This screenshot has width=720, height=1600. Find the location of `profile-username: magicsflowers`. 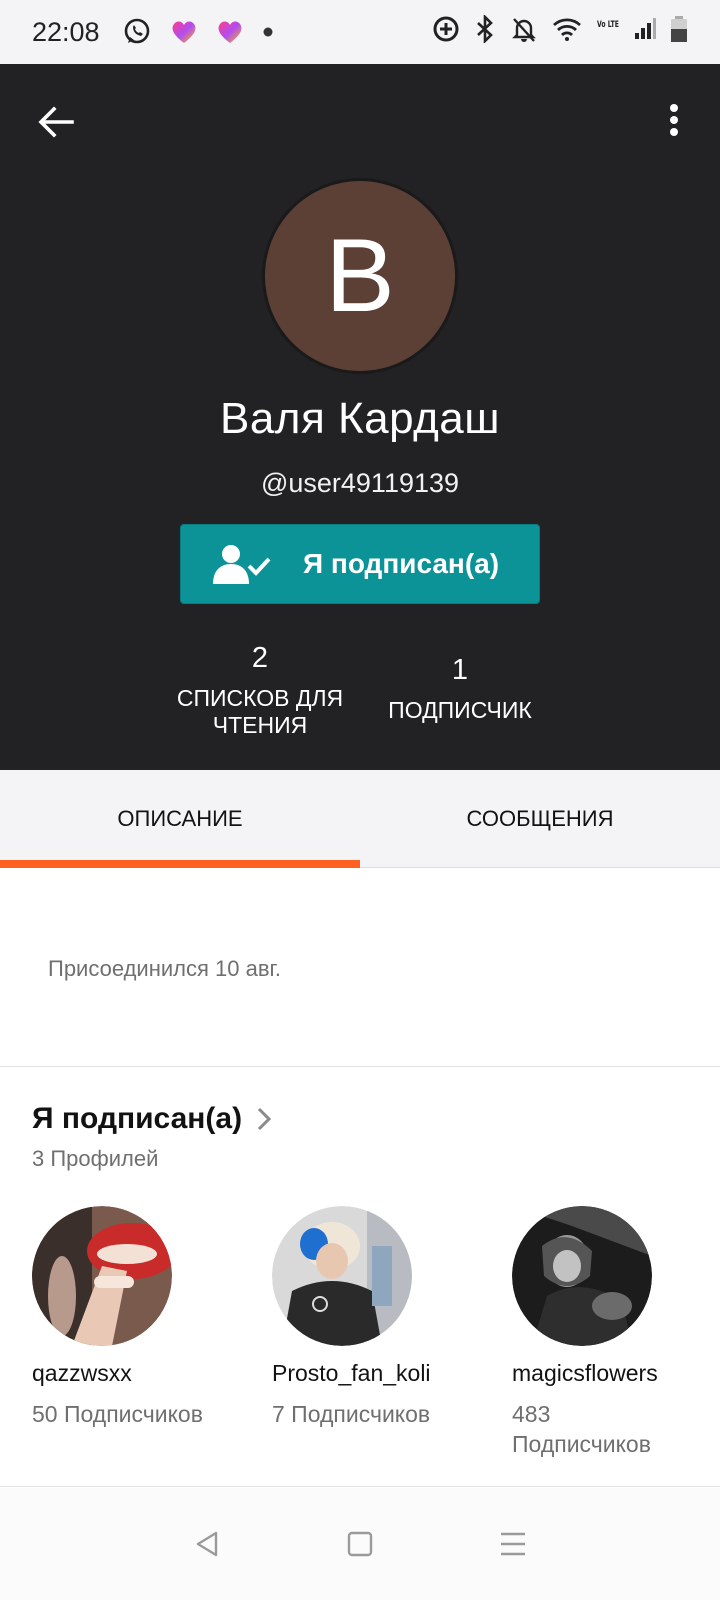

profile-username: magicsflowers is located at coordinates (585, 1373).